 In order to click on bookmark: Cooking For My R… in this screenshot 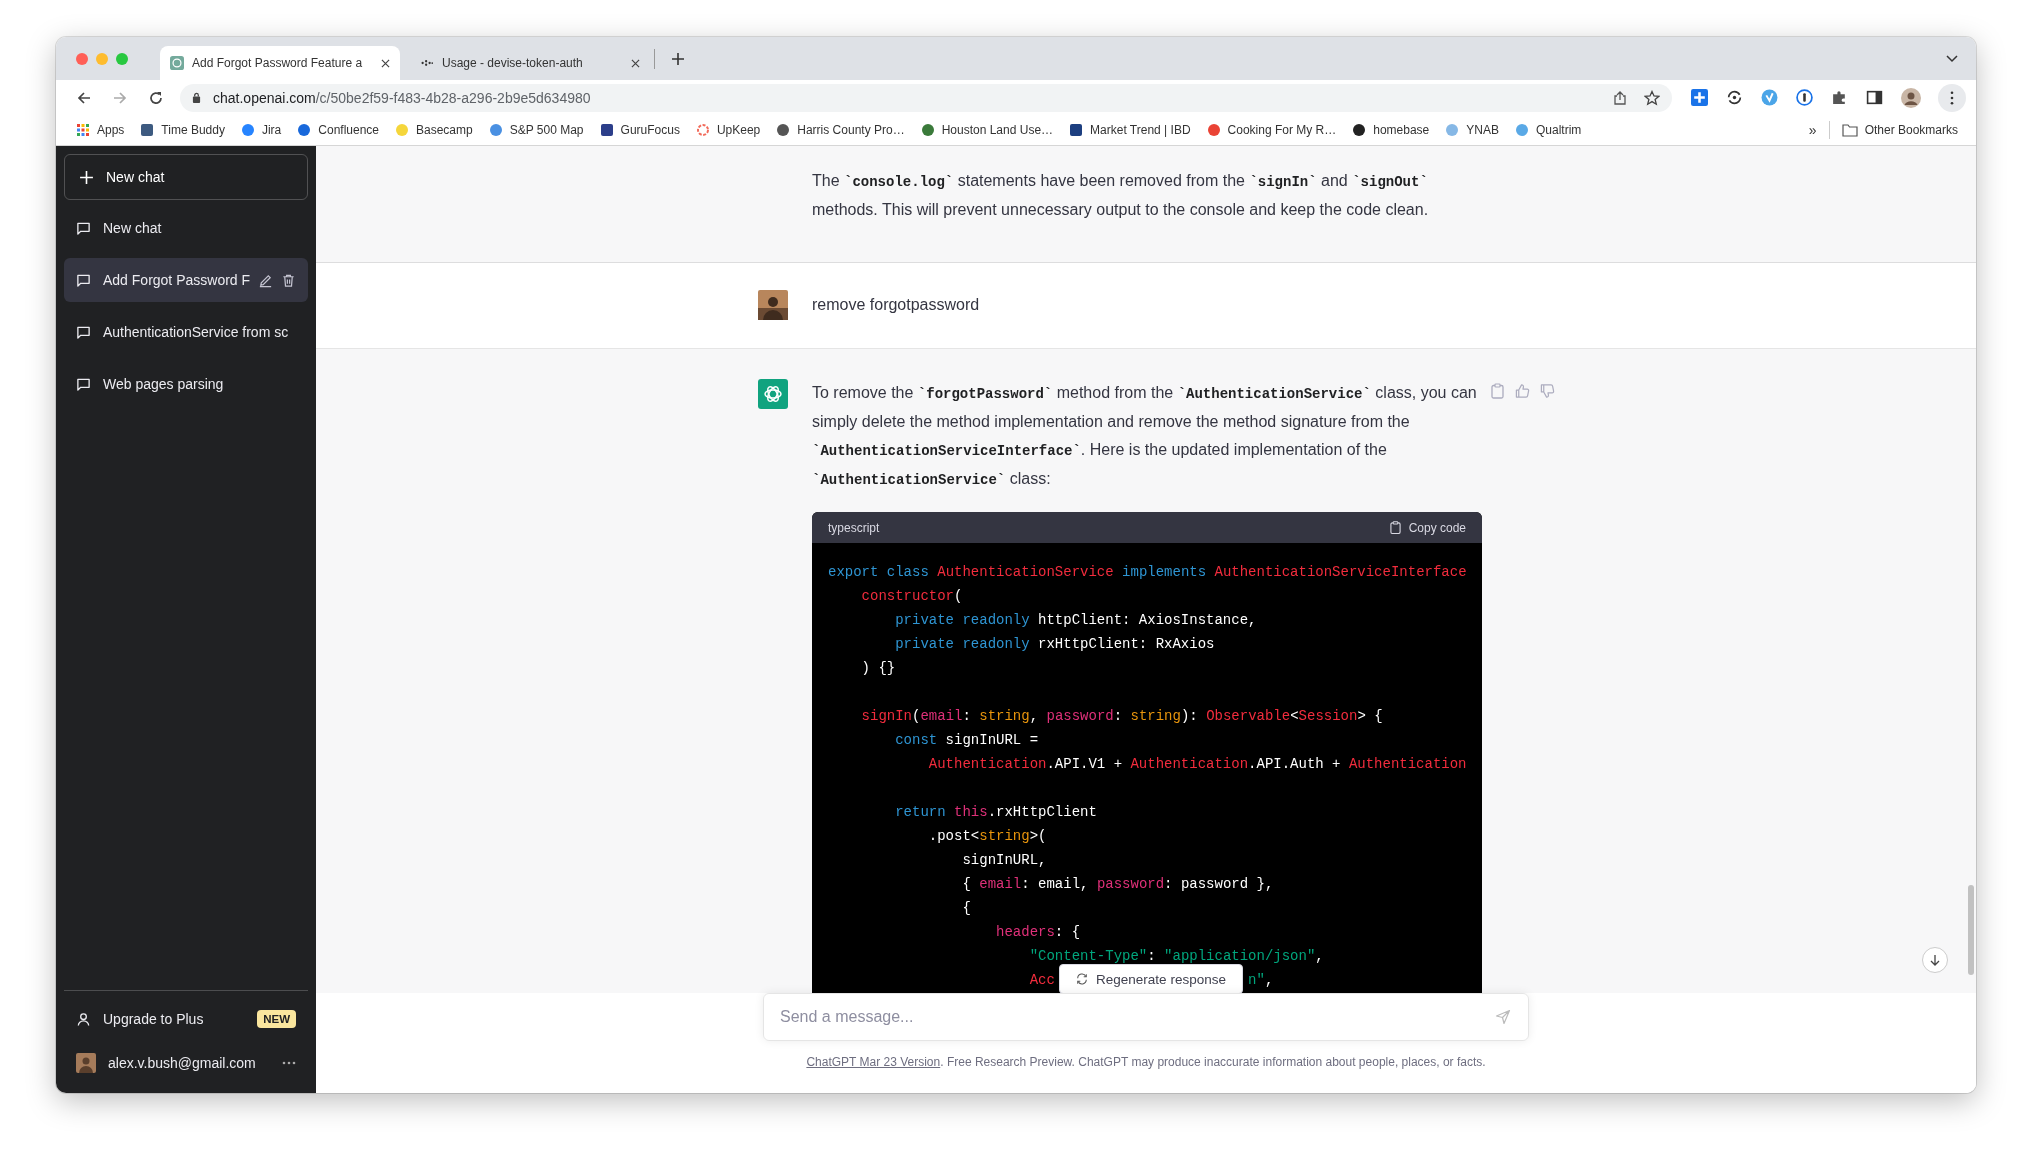, I will do `click(1271, 130)`.